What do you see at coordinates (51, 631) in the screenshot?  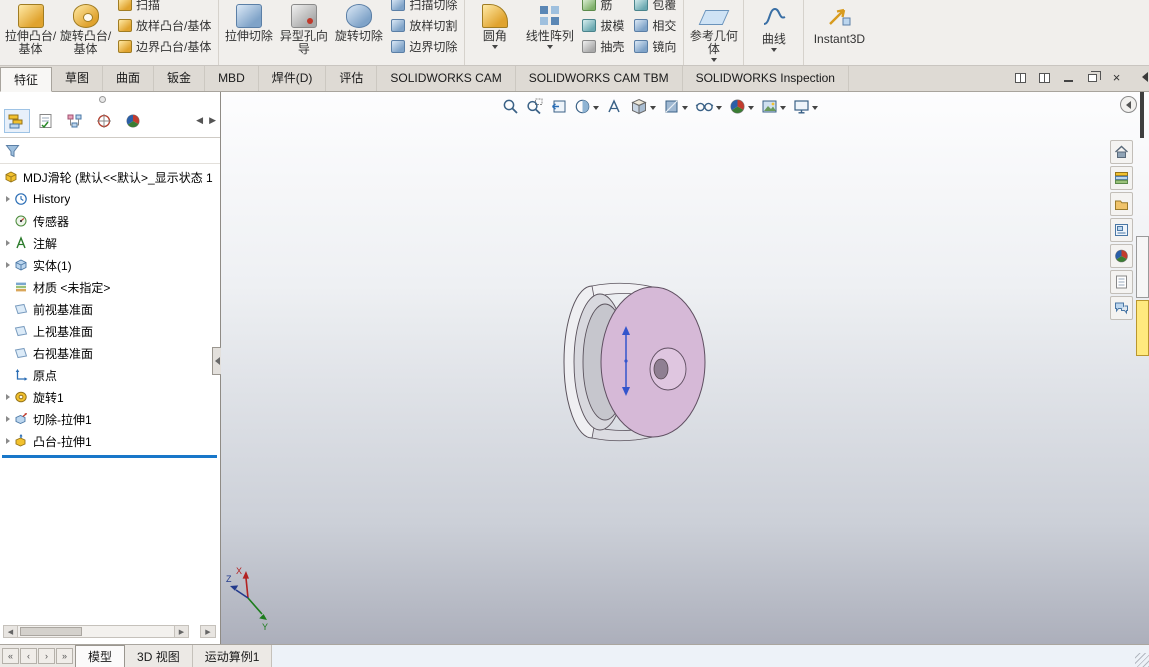 I see `scrollbar-thumb` at bounding box center [51, 631].